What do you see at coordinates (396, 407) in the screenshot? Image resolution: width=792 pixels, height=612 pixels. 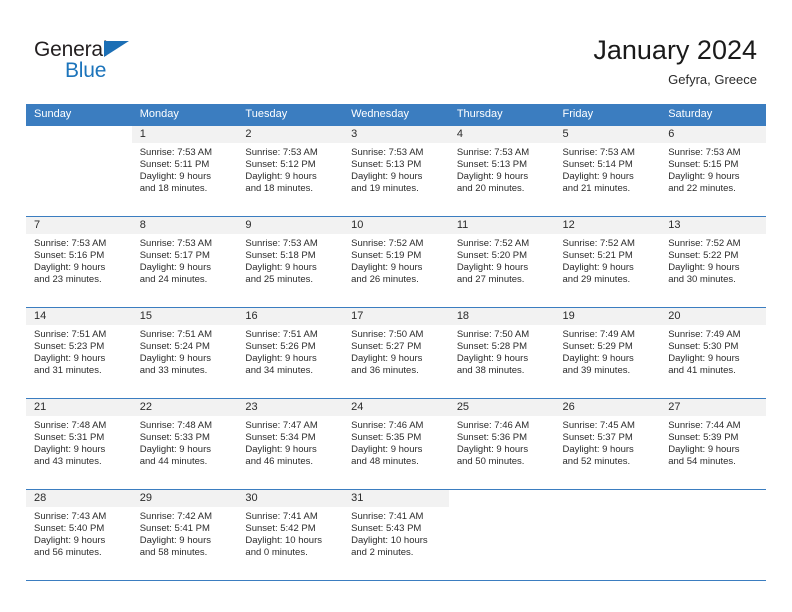 I see `day-number: 24` at bounding box center [396, 407].